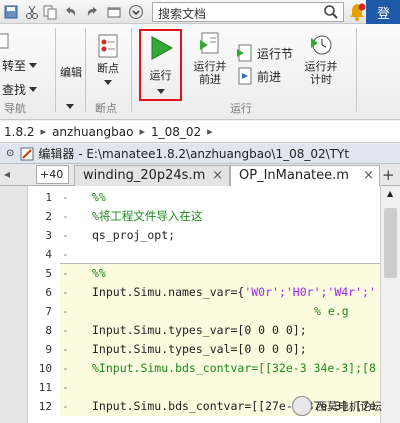  Describe the element at coordinates (357, 12) in the screenshot. I see `notification-bell-icon` at that location.